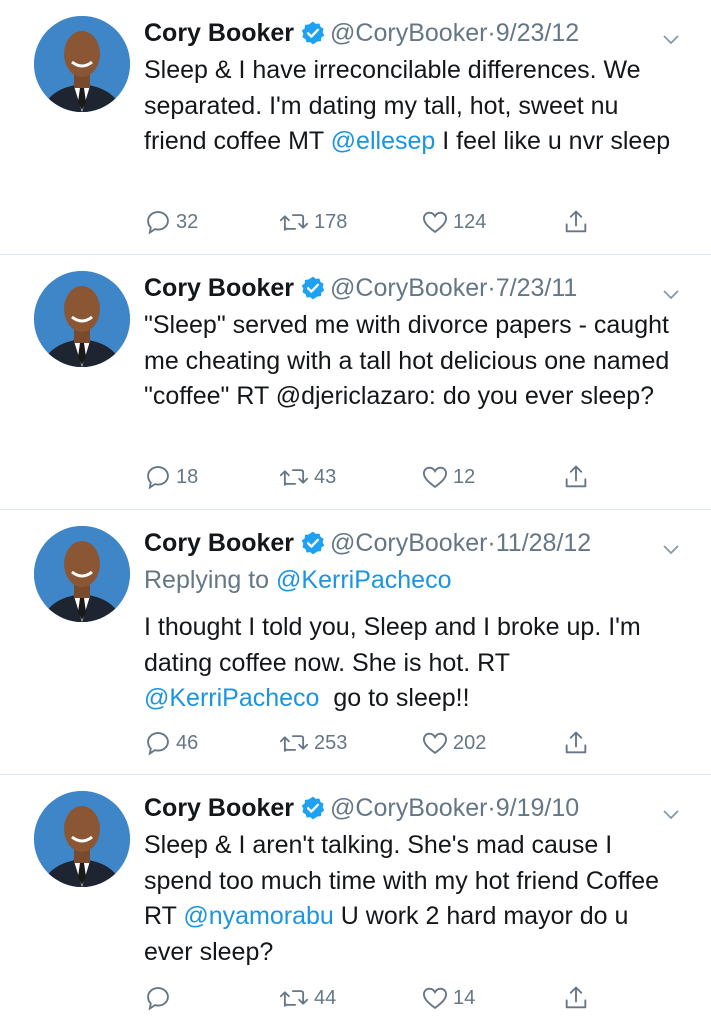 The height and width of the screenshot is (1024, 711). What do you see at coordinates (312, 222) in the screenshot?
I see `retweet-button: 178` at bounding box center [312, 222].